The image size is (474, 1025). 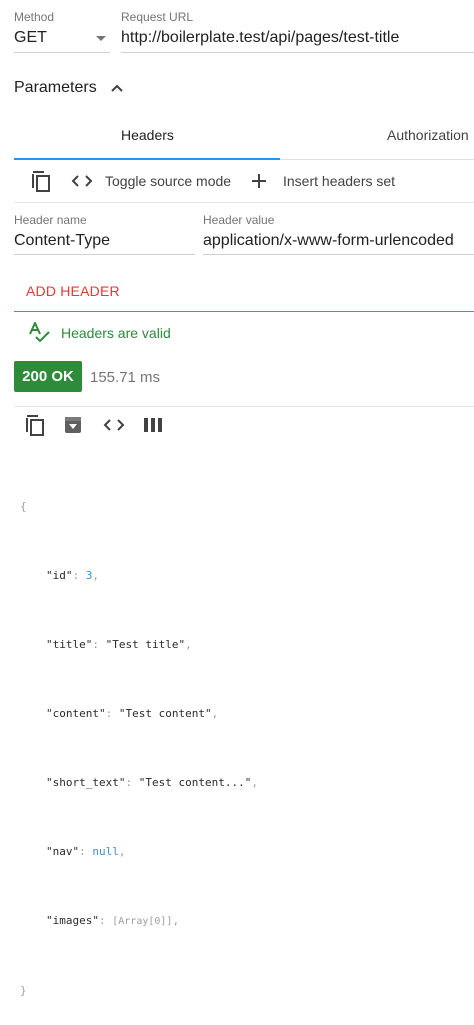 I want to click on save-download-icon, so click(x=73, y=425).